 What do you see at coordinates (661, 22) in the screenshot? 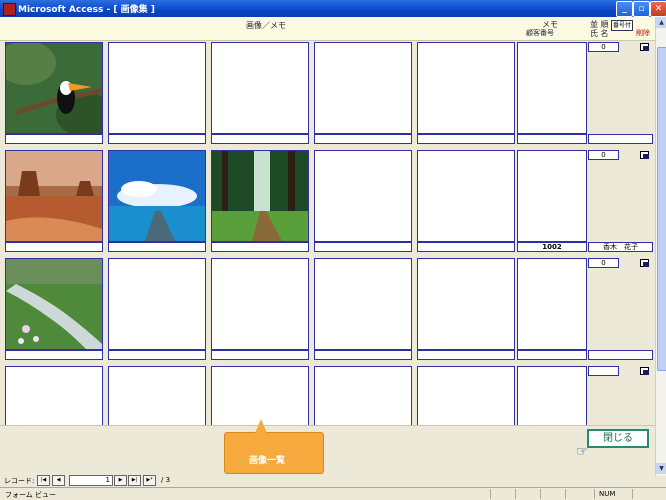
I see `scroll-up-arrow-icon: ▲` at bounding box center [661, 22].